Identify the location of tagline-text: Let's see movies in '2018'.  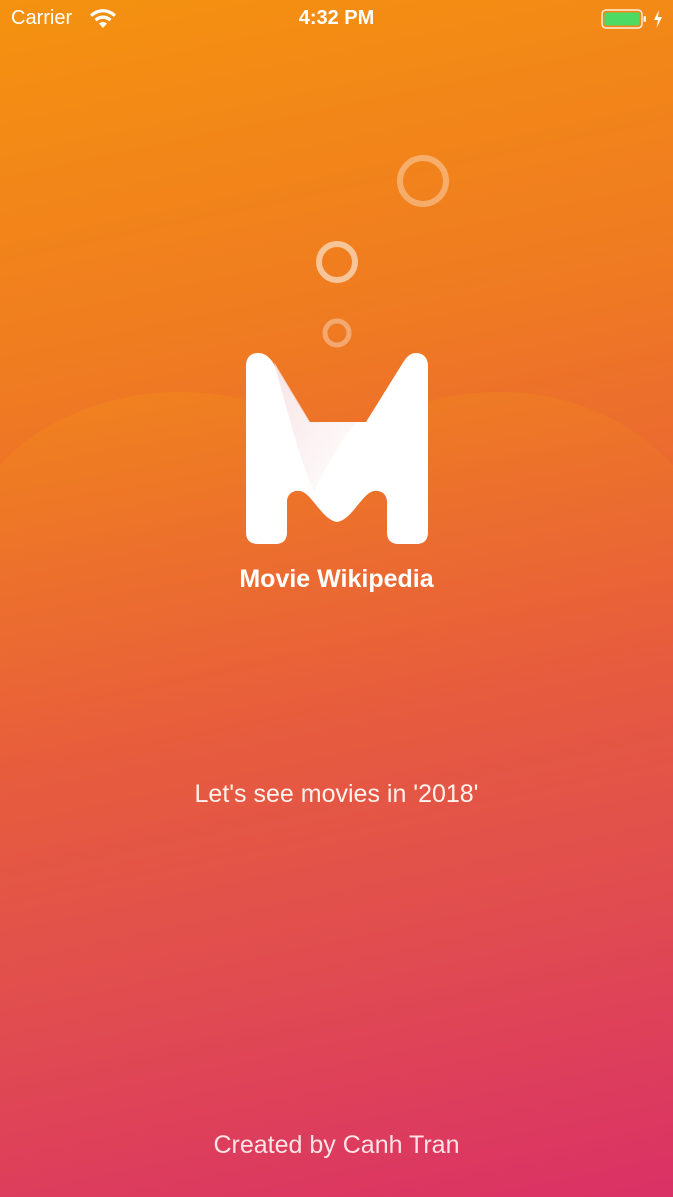
(336, 794).